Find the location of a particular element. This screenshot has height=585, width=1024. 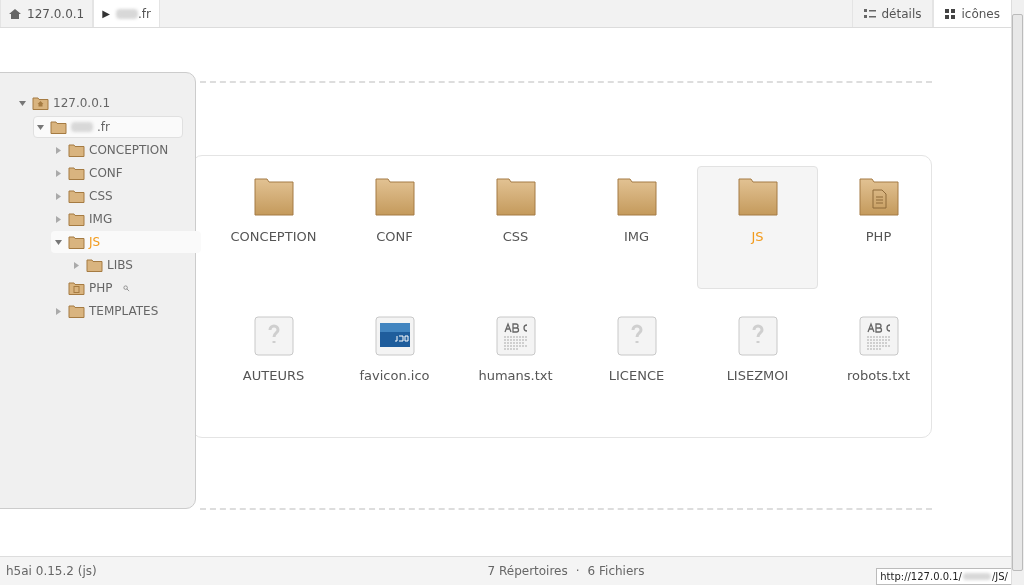

tree-label: 127.0.0.1 is located at coordinates (82, 103).